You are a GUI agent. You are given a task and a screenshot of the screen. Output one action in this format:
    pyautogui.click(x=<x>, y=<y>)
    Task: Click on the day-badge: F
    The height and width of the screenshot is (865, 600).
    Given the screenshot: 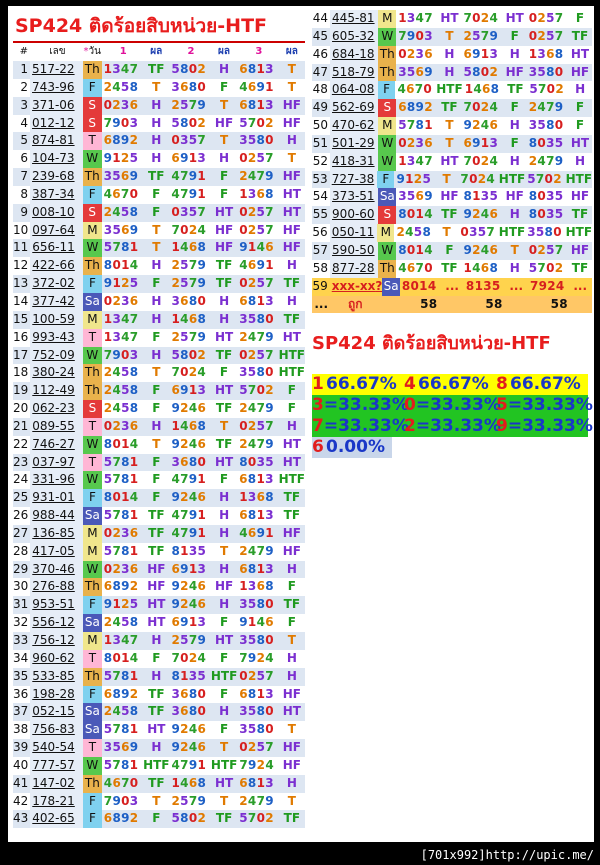 What is the action you would take?
    pyautogui.click(x=92, y=605)
    